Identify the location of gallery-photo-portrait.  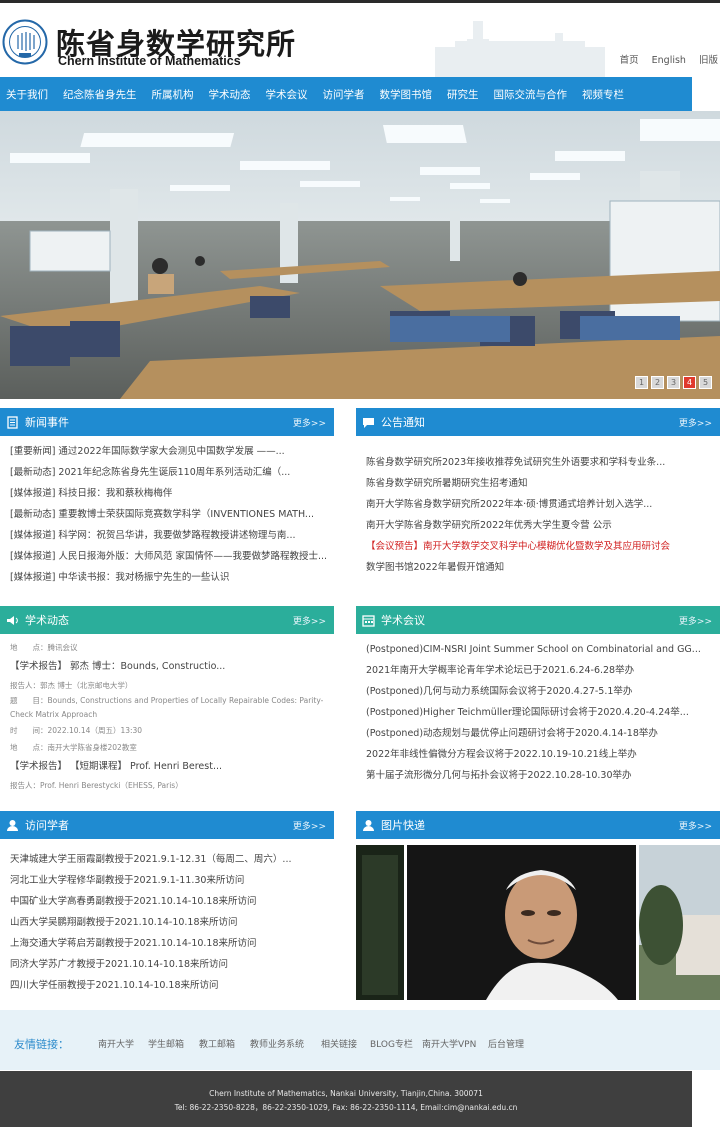
(521, 922).